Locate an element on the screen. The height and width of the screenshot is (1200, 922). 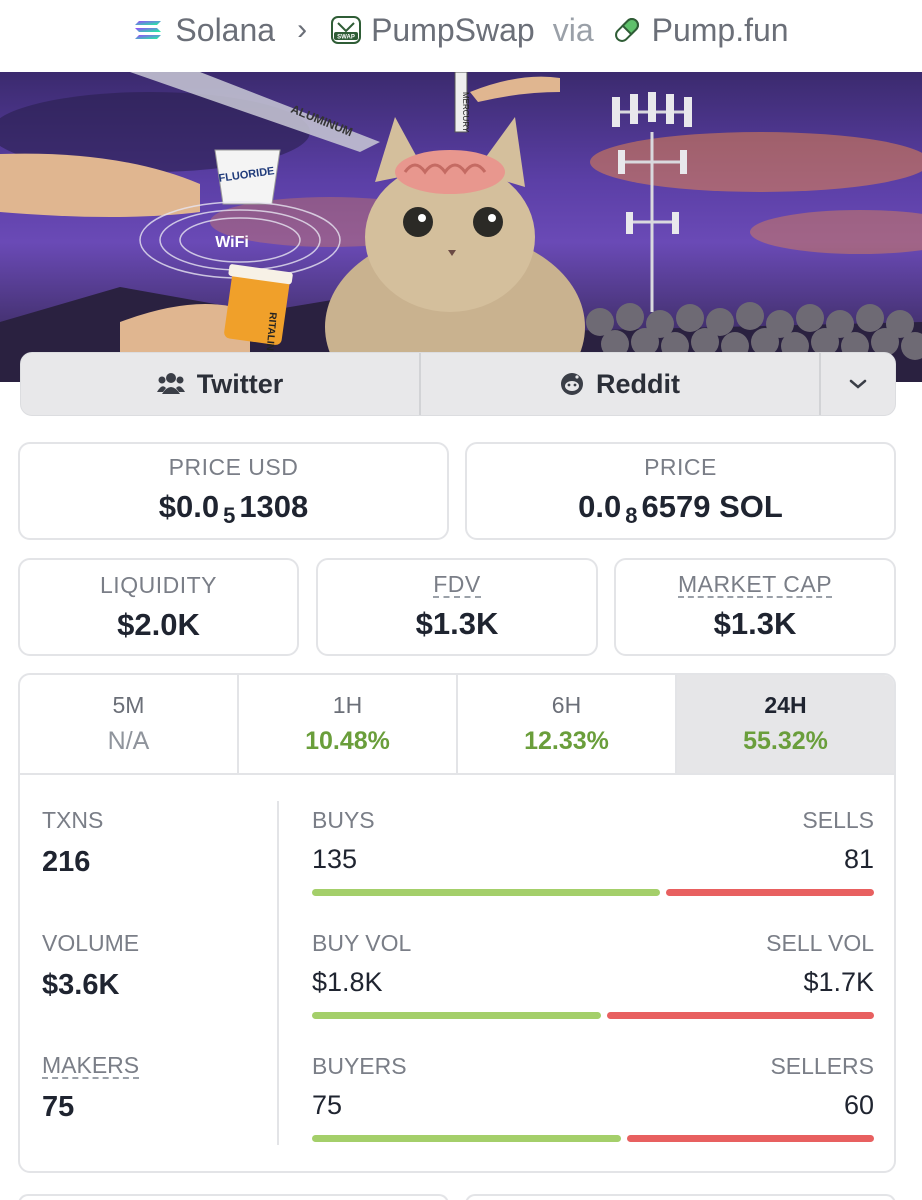
market-cap-card: MARKET CAP $1.3K is located at coordinates (755, 607).